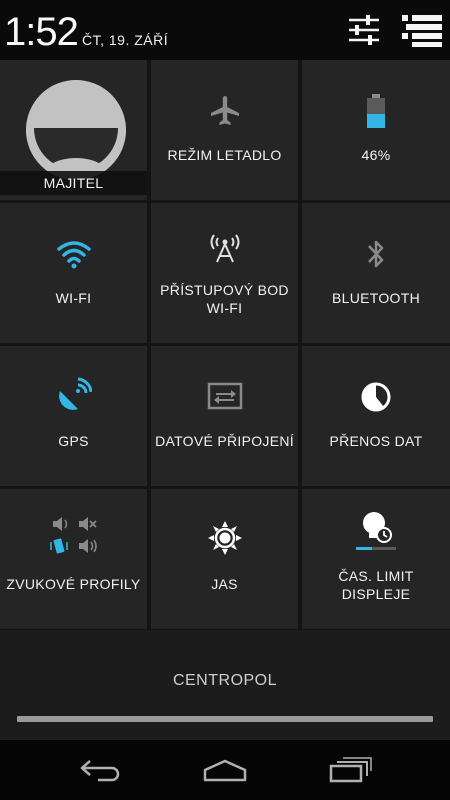 The height and width of the screenshot is (800, 450). What do you see at coordinates (224, 308) in the screenshot?
I see `tile-hotspot-label-line2: WI-FI` at bounding box center [224, 308].